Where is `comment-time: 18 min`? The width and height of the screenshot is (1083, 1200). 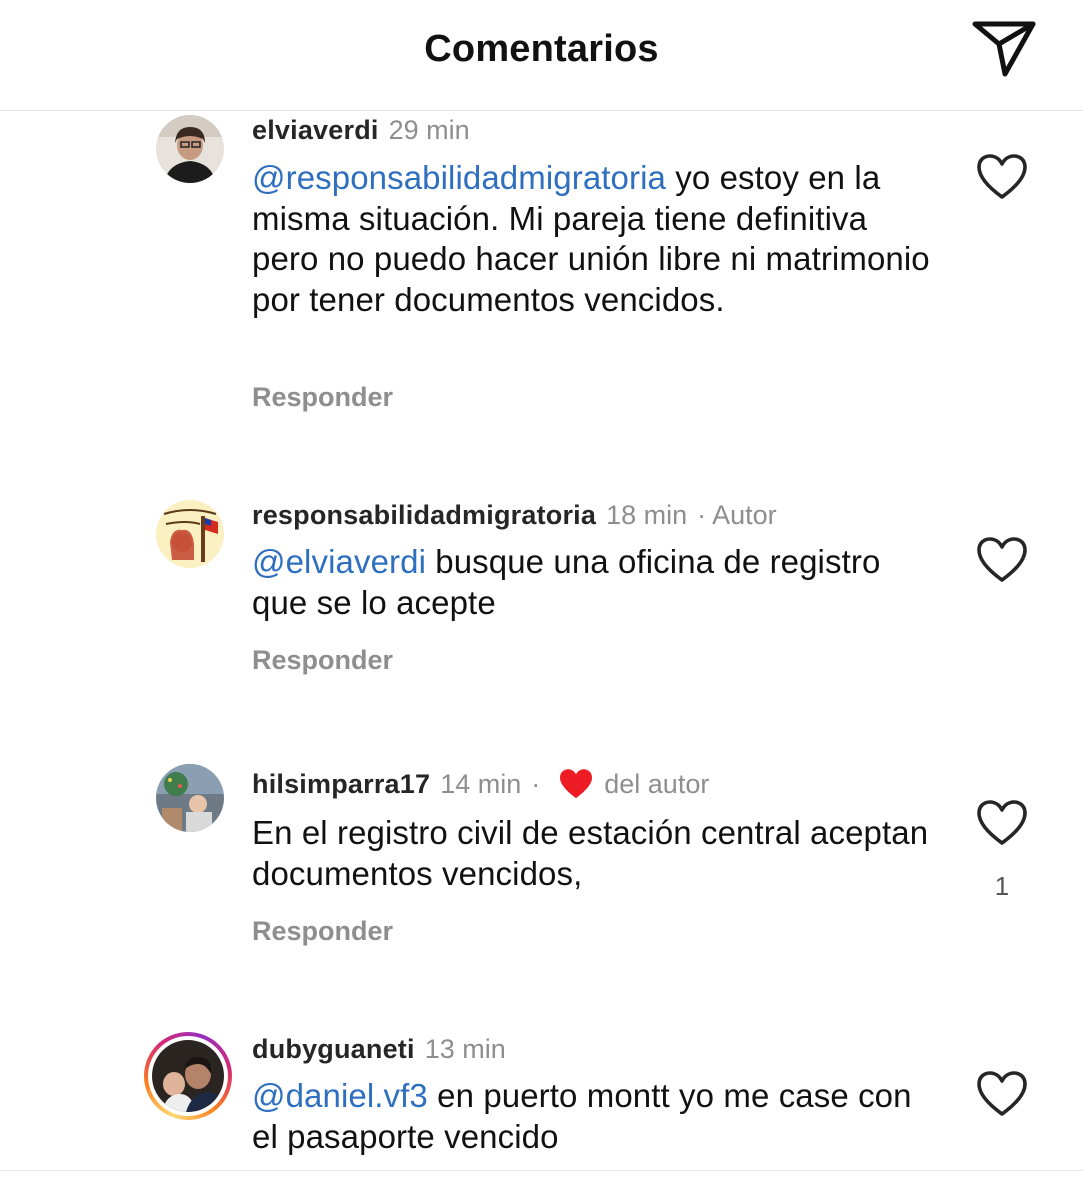 comment-time: 18 min is located at coordinates (647, 515).